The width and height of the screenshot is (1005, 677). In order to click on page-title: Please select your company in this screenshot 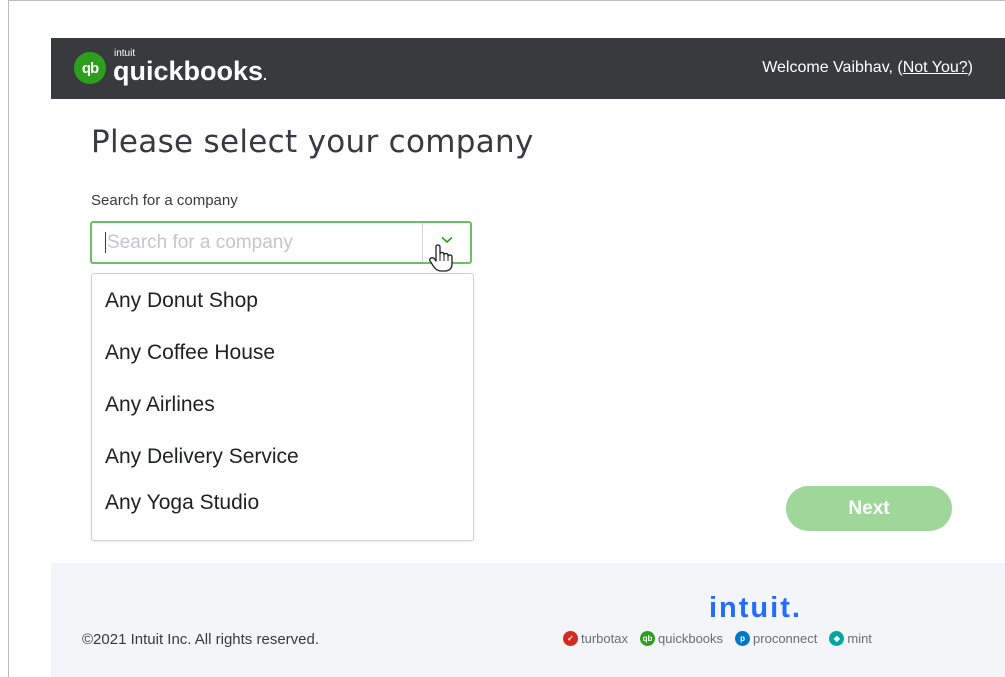, I will do `click(312, 142)`.